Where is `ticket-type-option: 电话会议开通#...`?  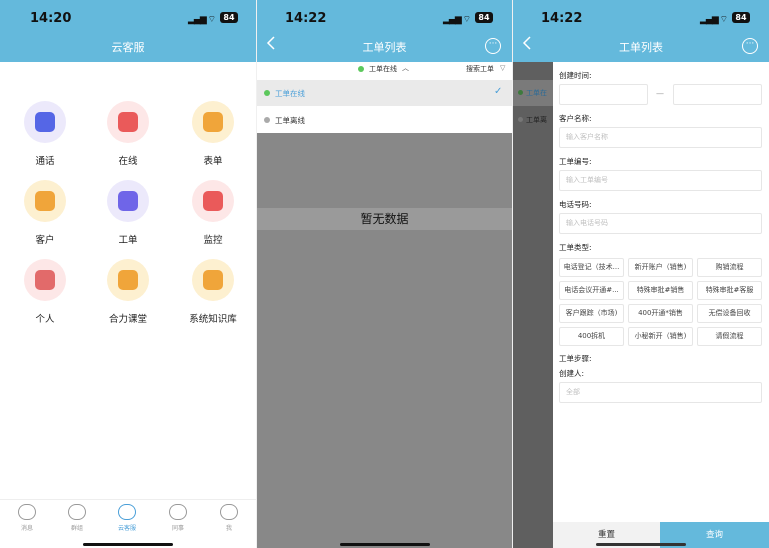
ticket-type-option: 电话会议开通#... is located at coordinates (591, 290).